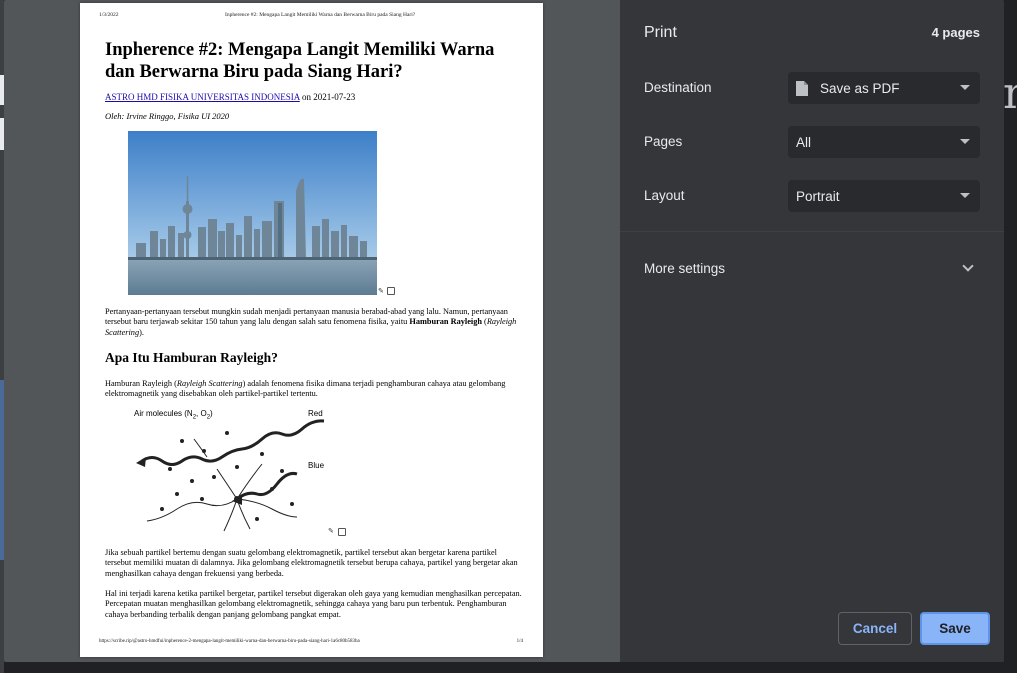  What do you see at coordinates (141, 383) in the screenshot?
I see `paragraph-2-text: Hamburan Rayleigh (` at bounding box center [141, 383].